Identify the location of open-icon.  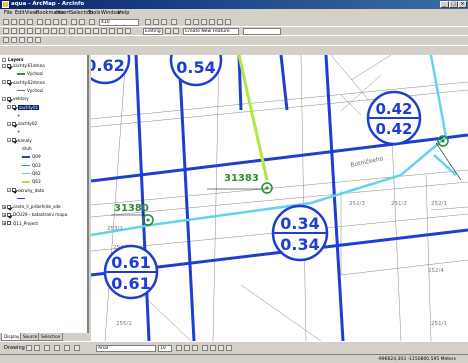
(14, 22).